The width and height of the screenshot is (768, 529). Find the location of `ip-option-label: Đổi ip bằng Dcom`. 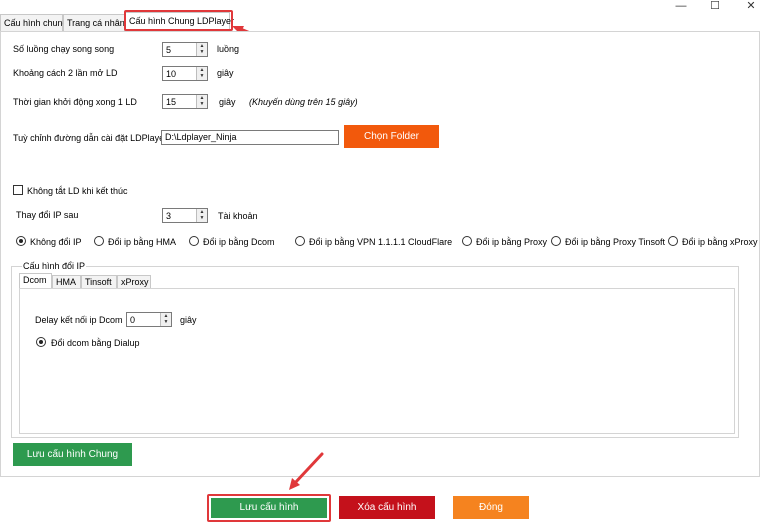

ip-option-label: Đổi ip bằng Dcom is located at coordinates (239, 242).